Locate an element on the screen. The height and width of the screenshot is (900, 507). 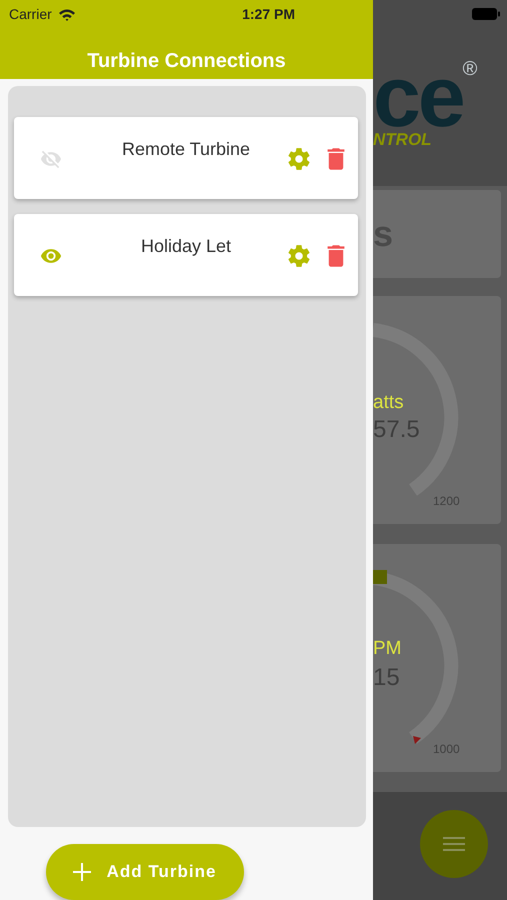
connection-card: Holiday Let is located at coordinates (186, 255).